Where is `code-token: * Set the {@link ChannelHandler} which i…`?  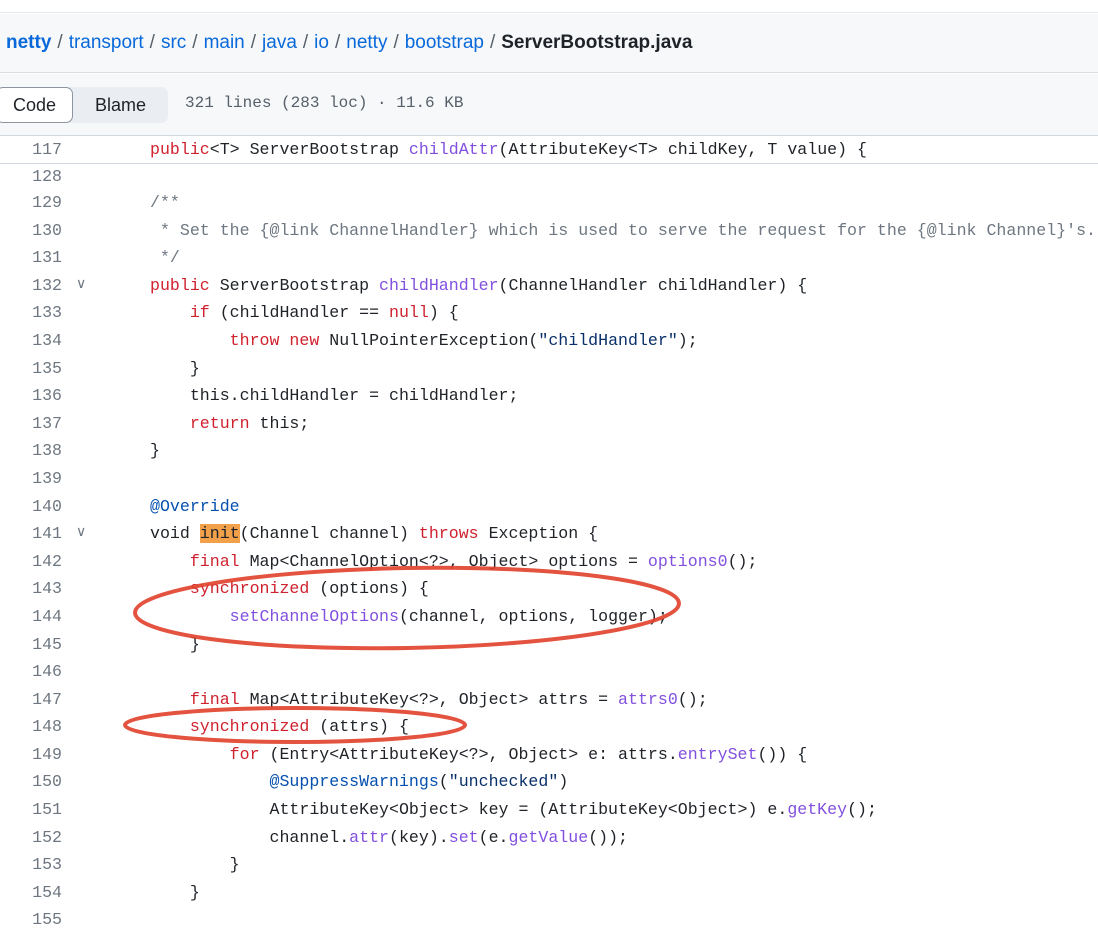
code-token: * Set the {@link ChannelHandler} which i… is located at coordinates (623, 230).